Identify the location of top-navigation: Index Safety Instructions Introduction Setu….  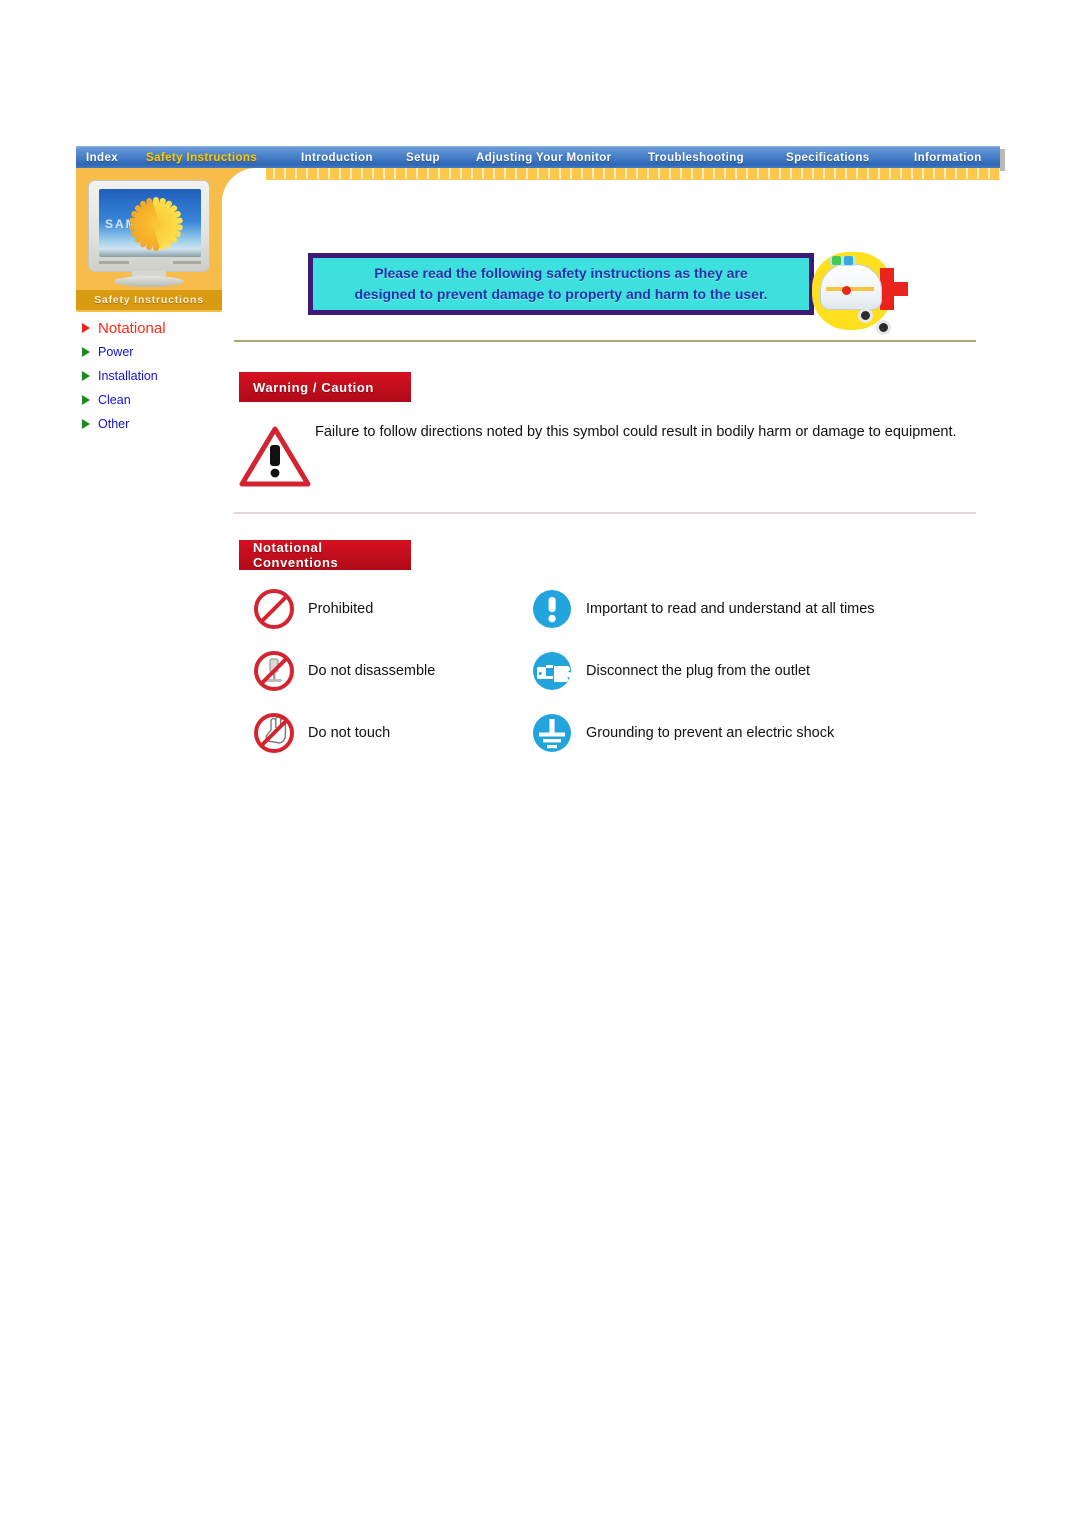
(540, 158).